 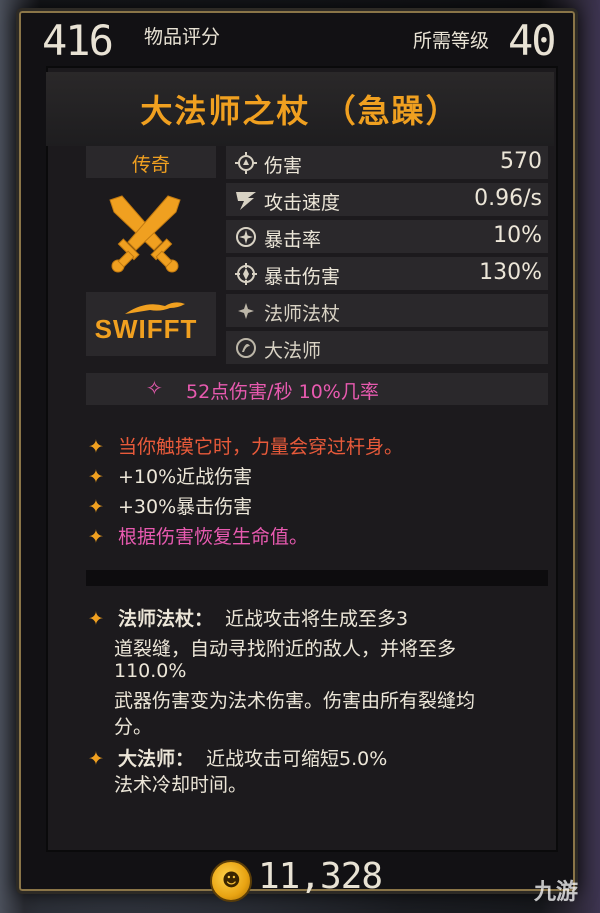 What do you see at coordinates (293, 351) in the screenshot?
I see `stat-label: 大法师` at bounding box center [293, 351].